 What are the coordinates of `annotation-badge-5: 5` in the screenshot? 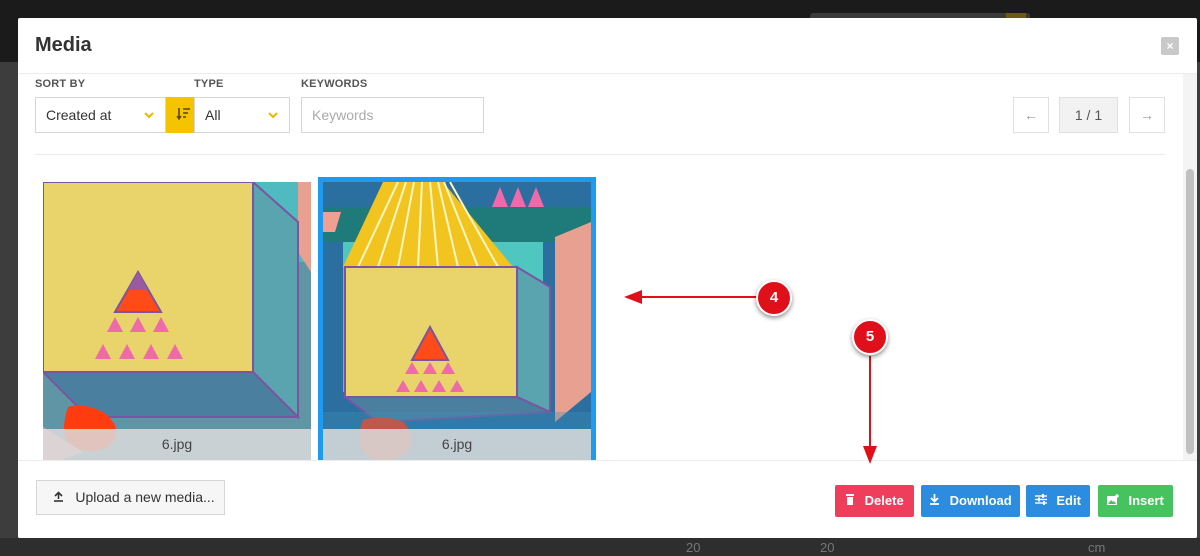 It's located at (870, 337).